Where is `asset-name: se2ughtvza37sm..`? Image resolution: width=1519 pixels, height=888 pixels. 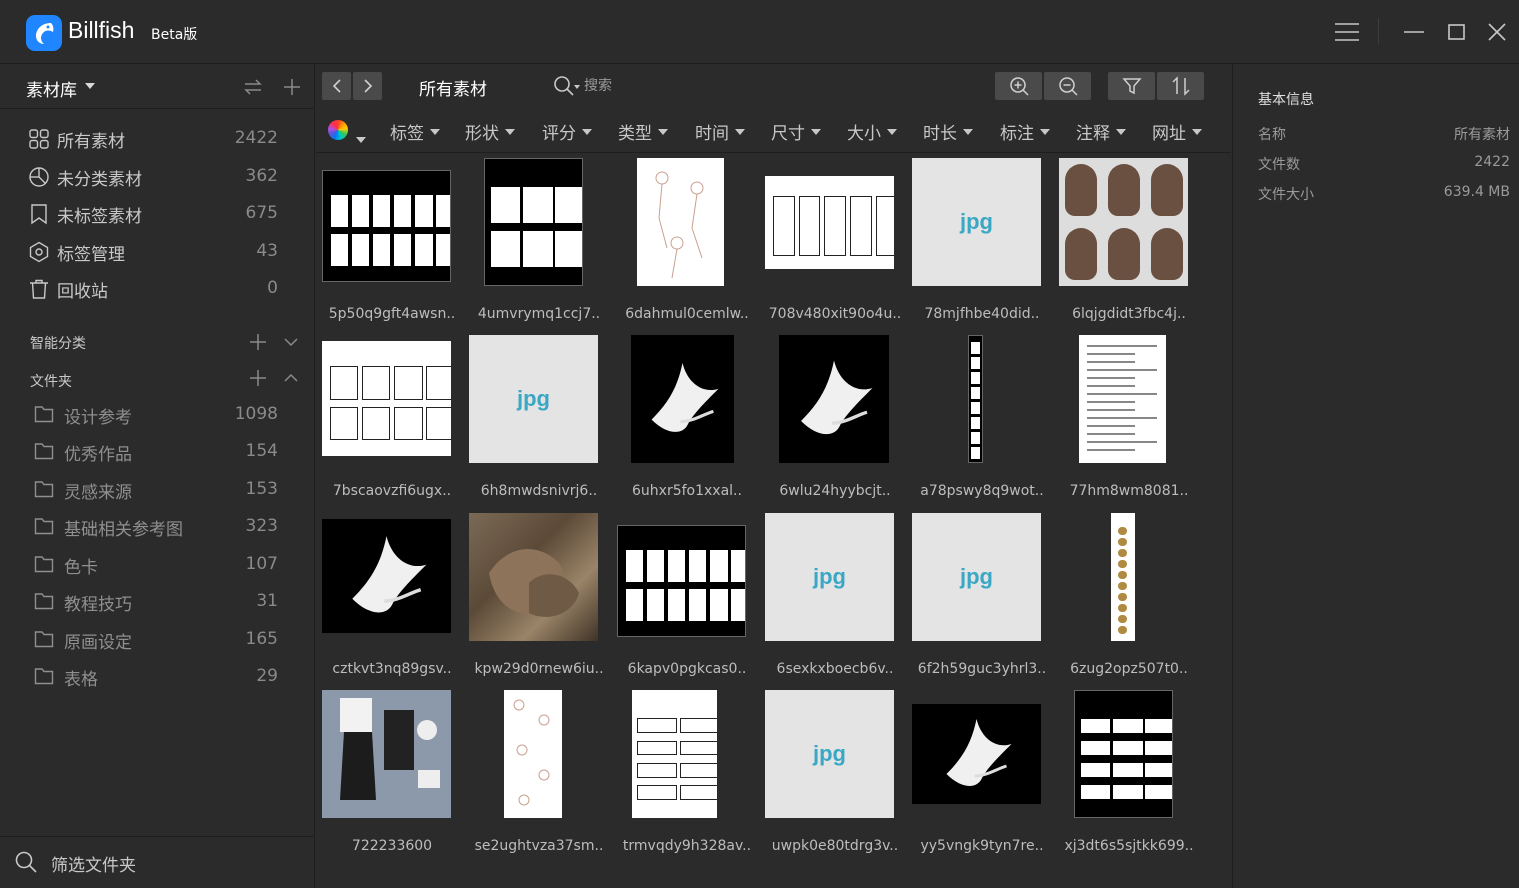 asset-name: se2ughtvza37sm.. is located at coordinates (539, 846).